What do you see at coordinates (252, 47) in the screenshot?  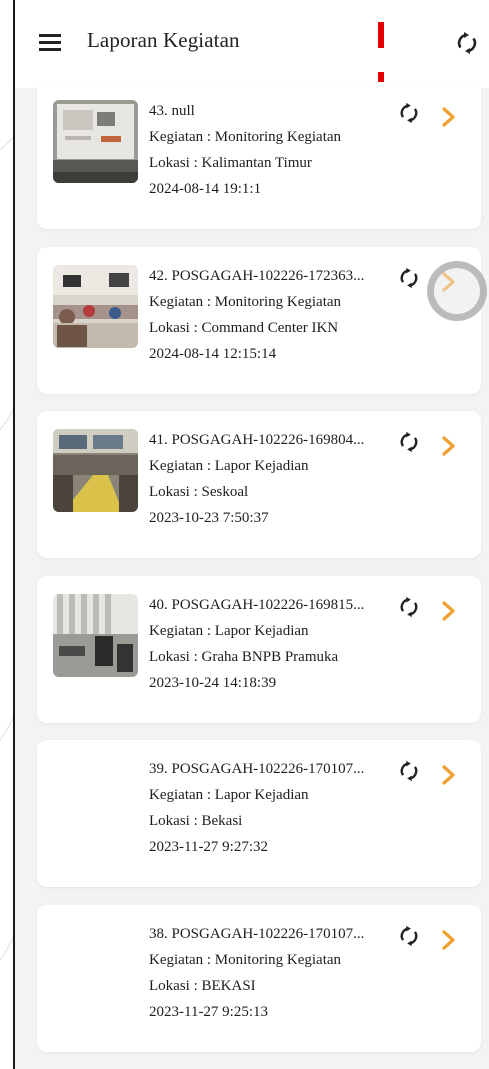 I see `app-bar: Laporan Kegiatan` at bounding box center [252, 47].